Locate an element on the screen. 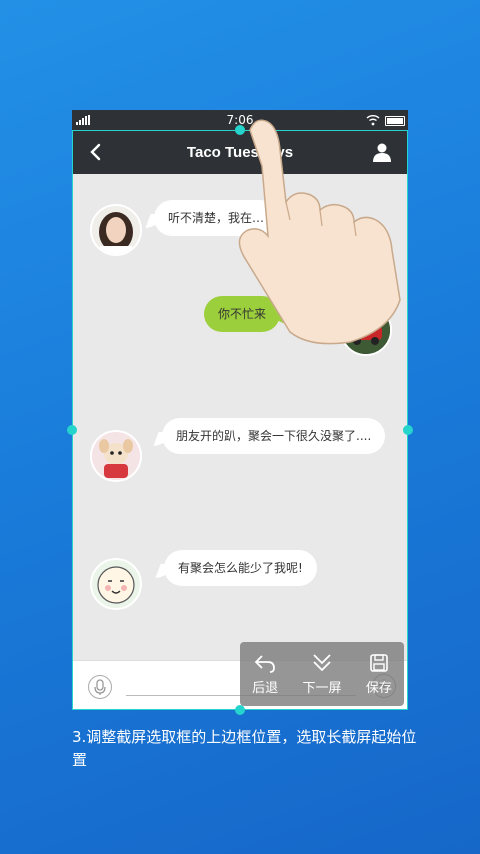 This screenshot has height=854, width=480. screenshot-toolbar: 后退 下一屏 保存 is located at coordinates (322, 674).